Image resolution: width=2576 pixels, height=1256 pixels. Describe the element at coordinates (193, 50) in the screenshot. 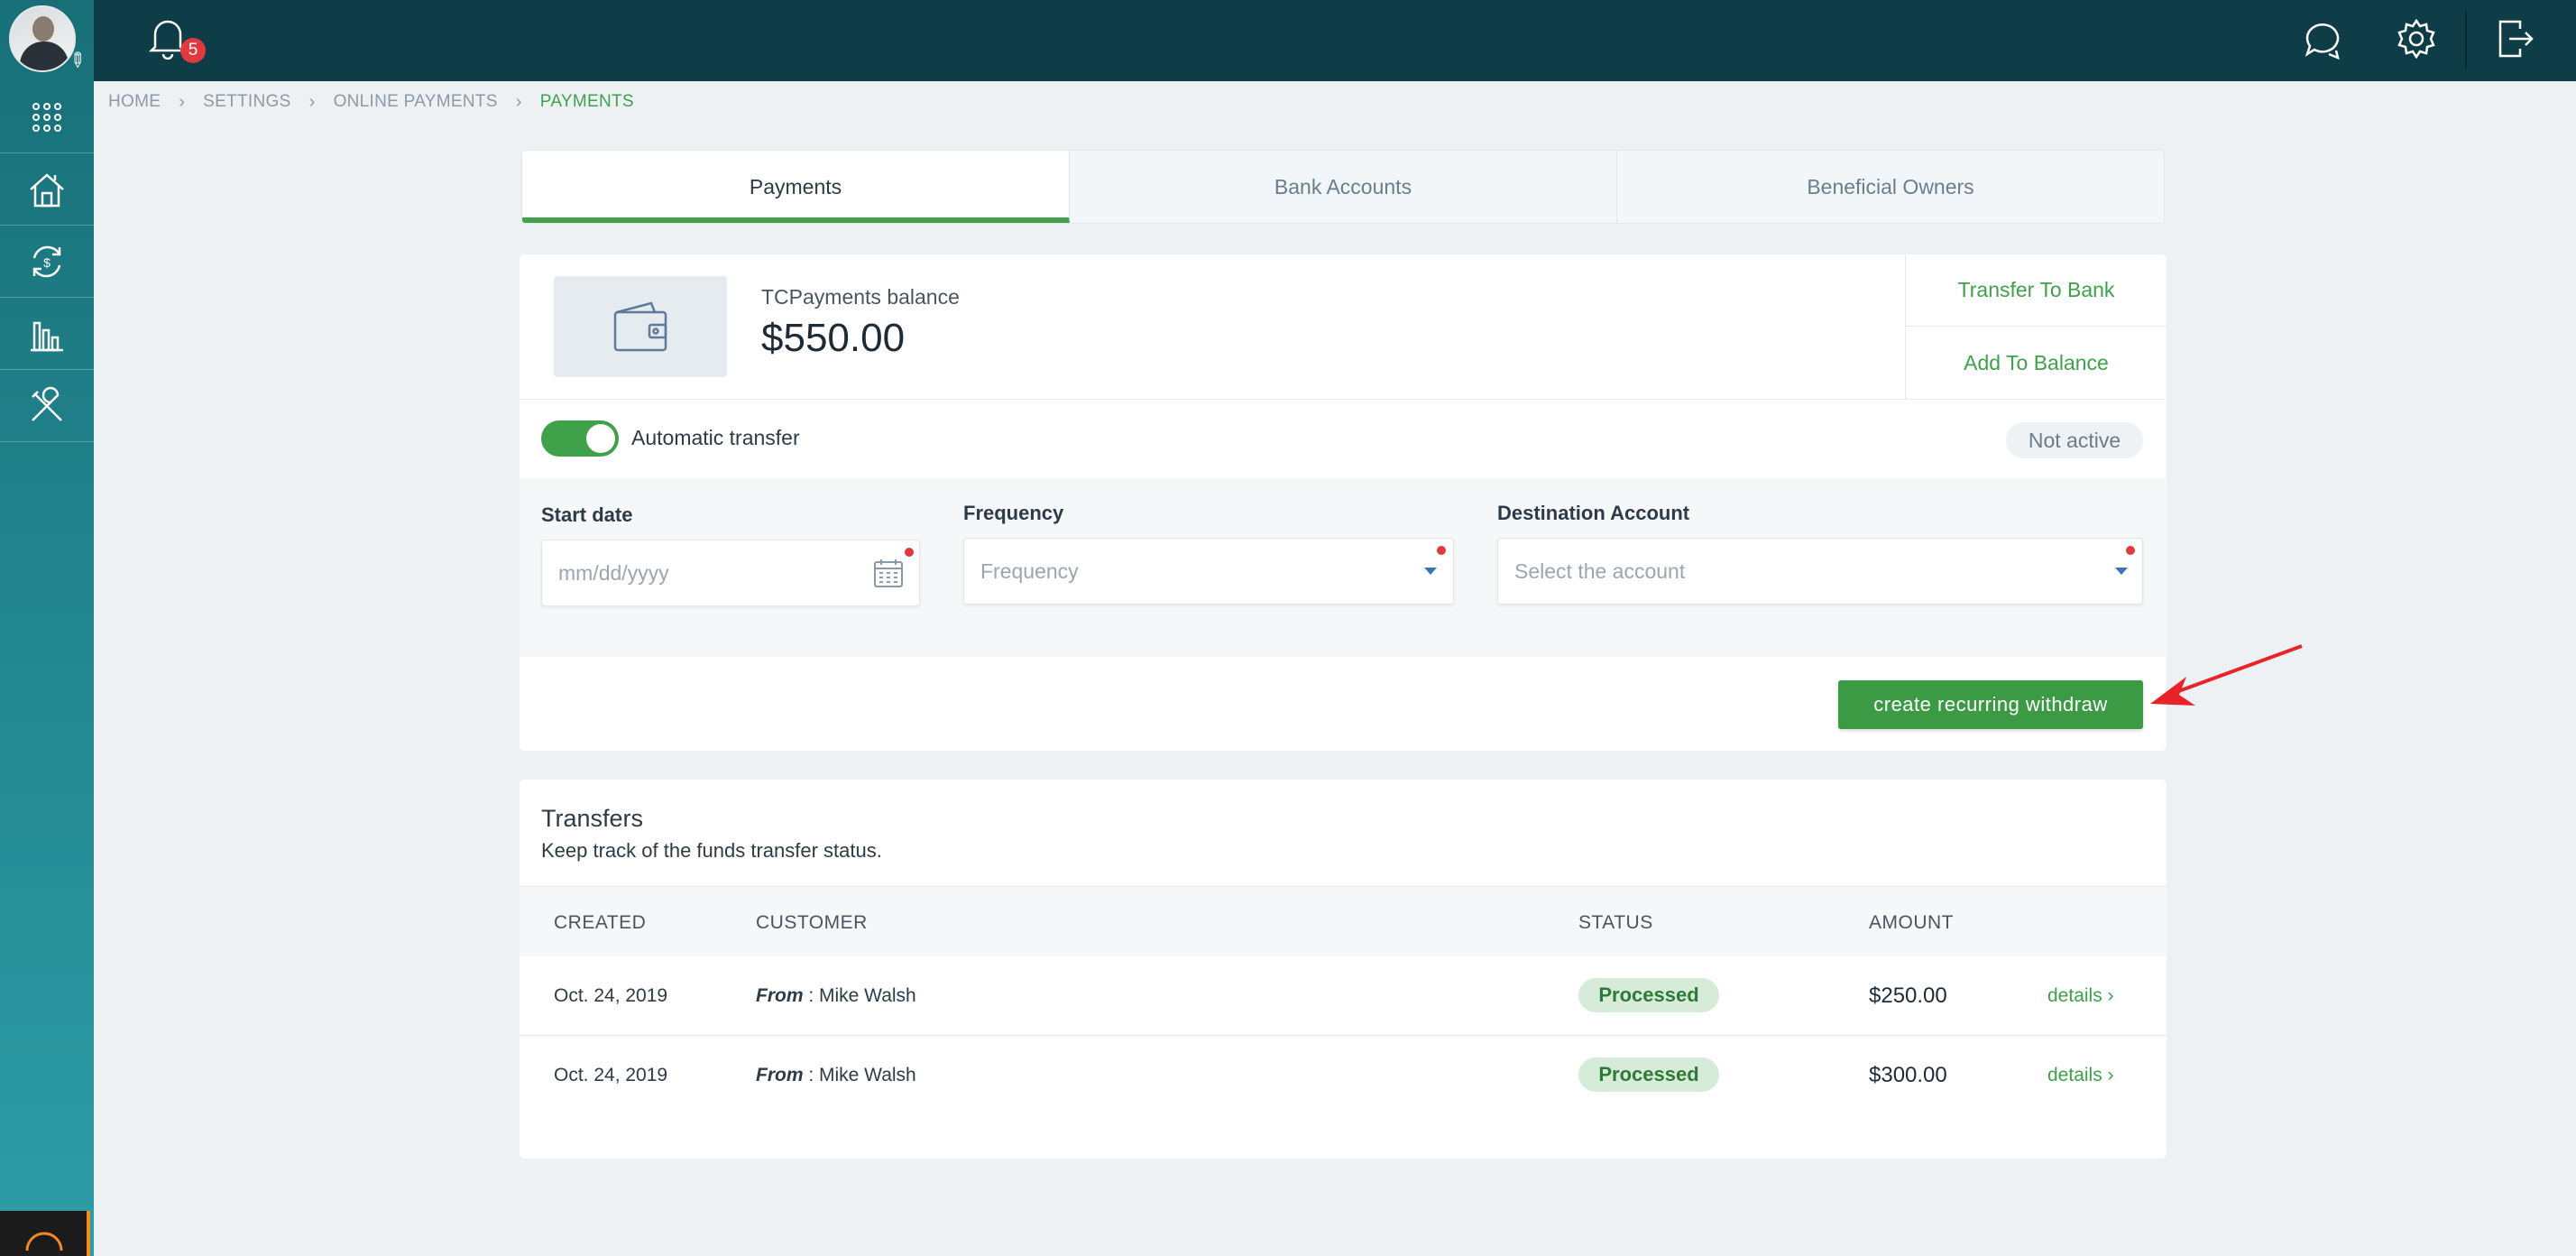

I see `notification-count-badge: 5` at that location.